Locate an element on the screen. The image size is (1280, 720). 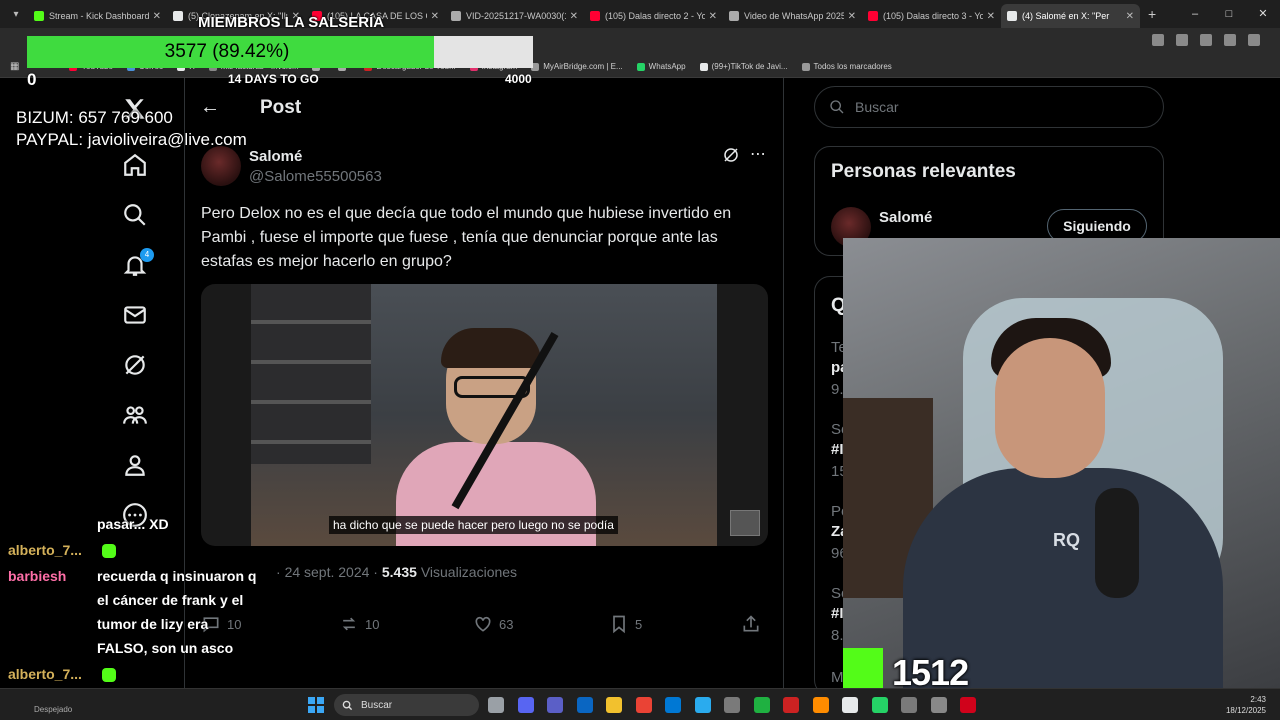
browser-tab: VID-20251217-WA0030(1 ✕ is located at coordinates (514, 16).